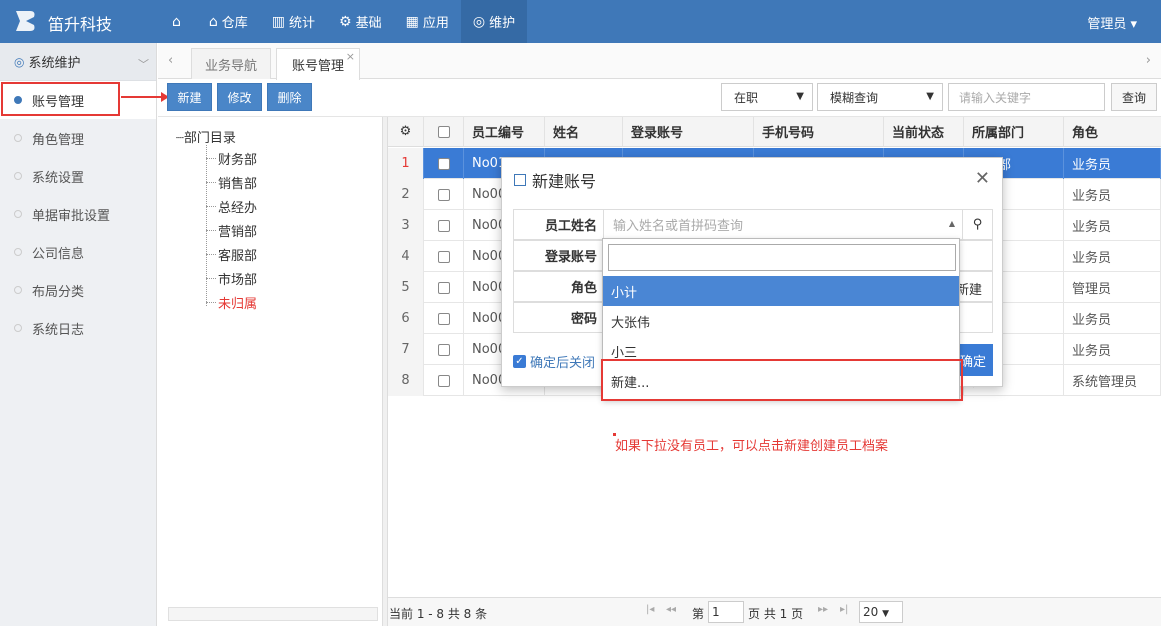 This screenshot has height=626, width=1161. I want to click on chevron-down-icon: ﹀, so click(143, 64).